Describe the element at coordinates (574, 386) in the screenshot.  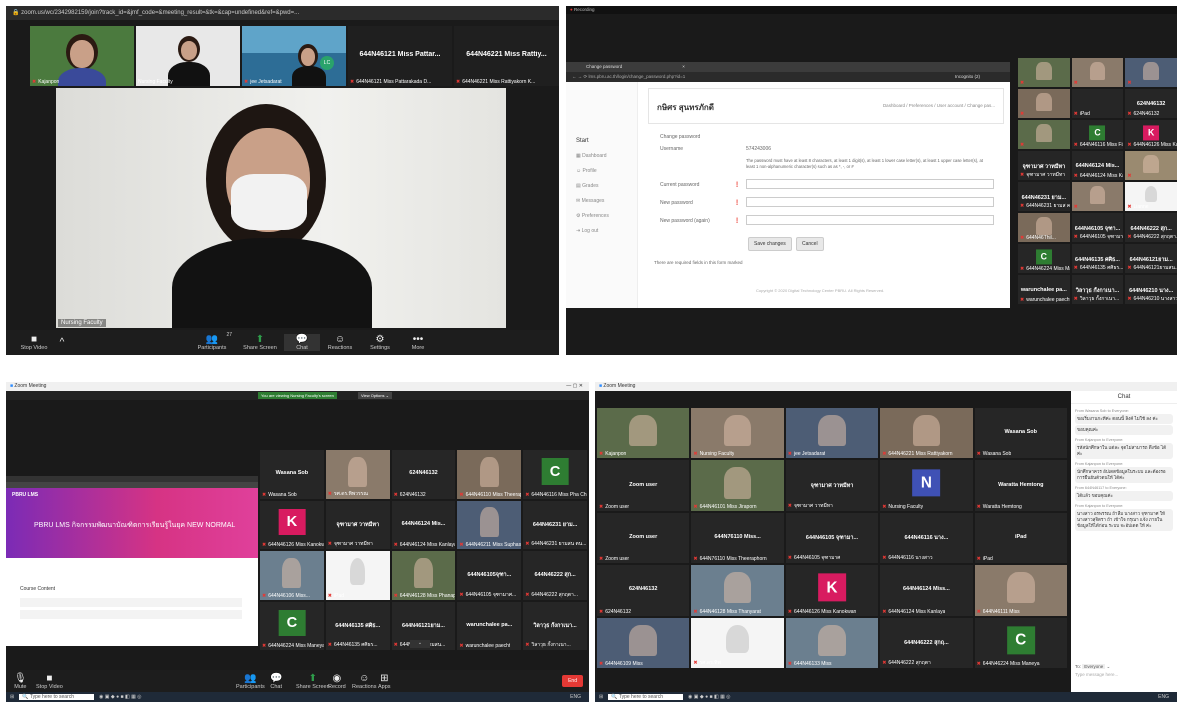
I see `window-controls: — ▢ ✕` at that location.